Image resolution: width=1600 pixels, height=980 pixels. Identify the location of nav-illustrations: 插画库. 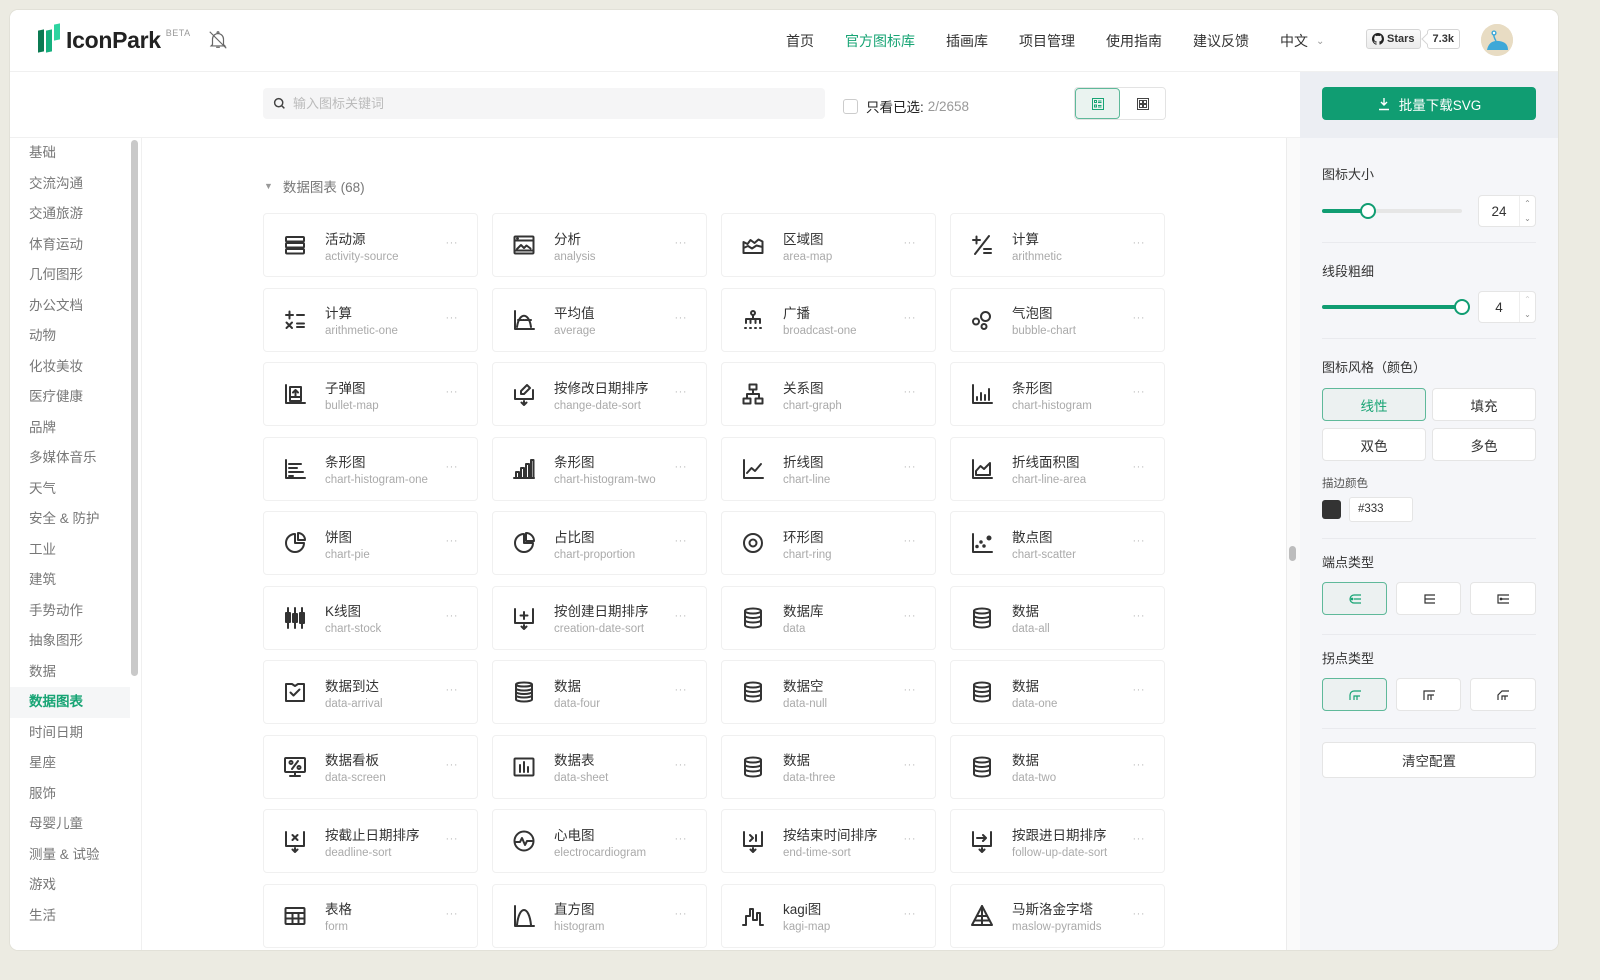
(967, 41).